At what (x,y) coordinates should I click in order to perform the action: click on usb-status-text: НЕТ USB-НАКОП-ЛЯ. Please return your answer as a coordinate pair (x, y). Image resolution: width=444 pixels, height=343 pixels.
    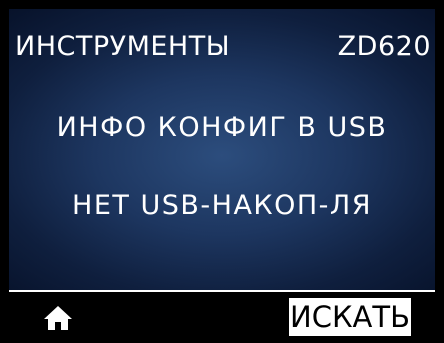
    Looking at the image, I should click on (222, 205).